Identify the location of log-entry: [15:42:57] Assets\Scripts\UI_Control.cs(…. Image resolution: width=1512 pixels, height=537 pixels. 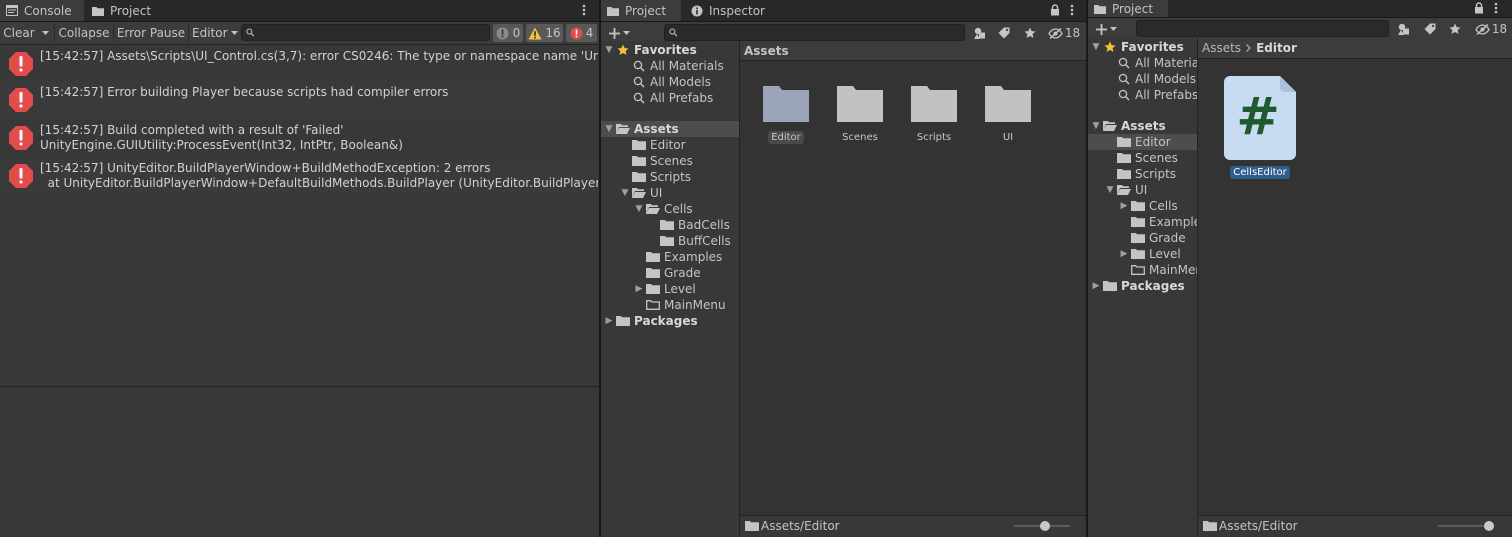
(299, 64).